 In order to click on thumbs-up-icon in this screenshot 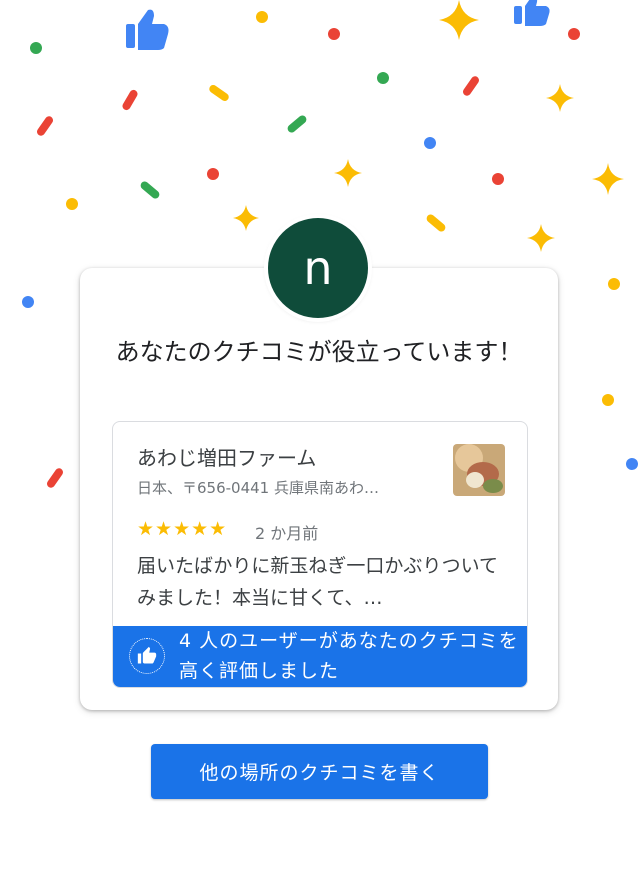, I will do `click(147, 656)`.